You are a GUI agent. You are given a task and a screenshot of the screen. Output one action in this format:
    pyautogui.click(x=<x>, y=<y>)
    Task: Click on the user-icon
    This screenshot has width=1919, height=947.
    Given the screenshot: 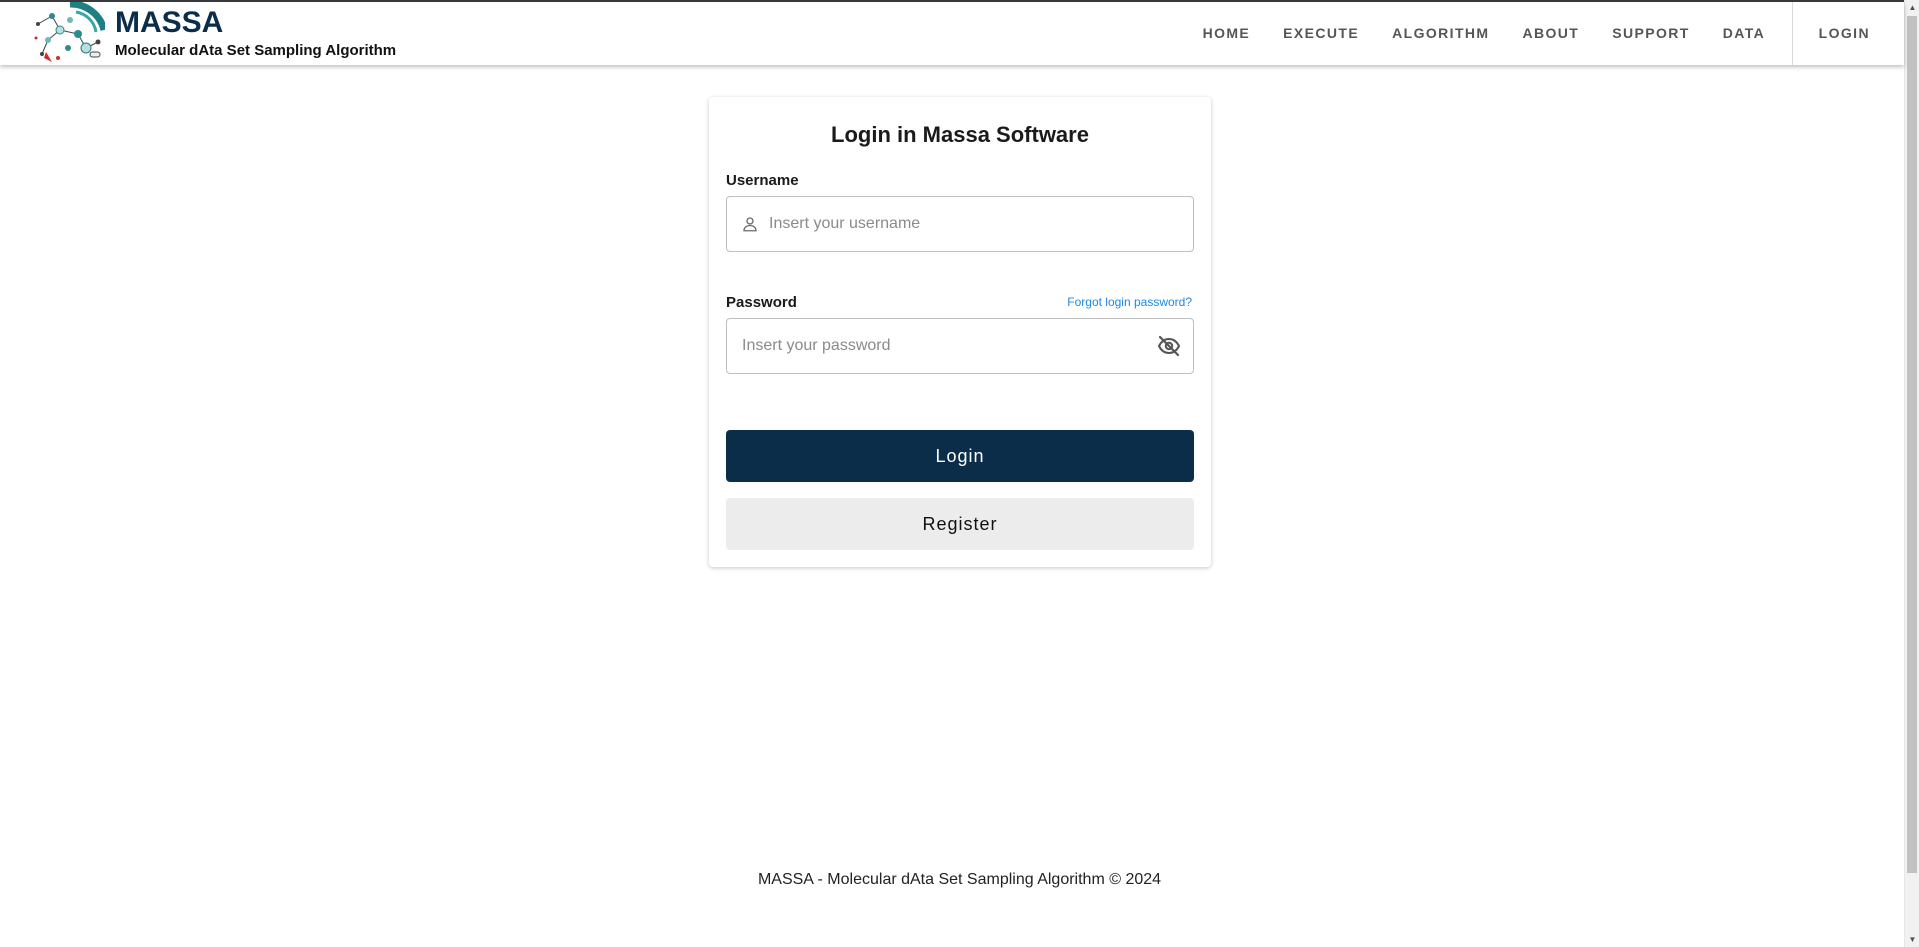 What is the action you would take?
    pyautogui.click(x=750, y=224)
    